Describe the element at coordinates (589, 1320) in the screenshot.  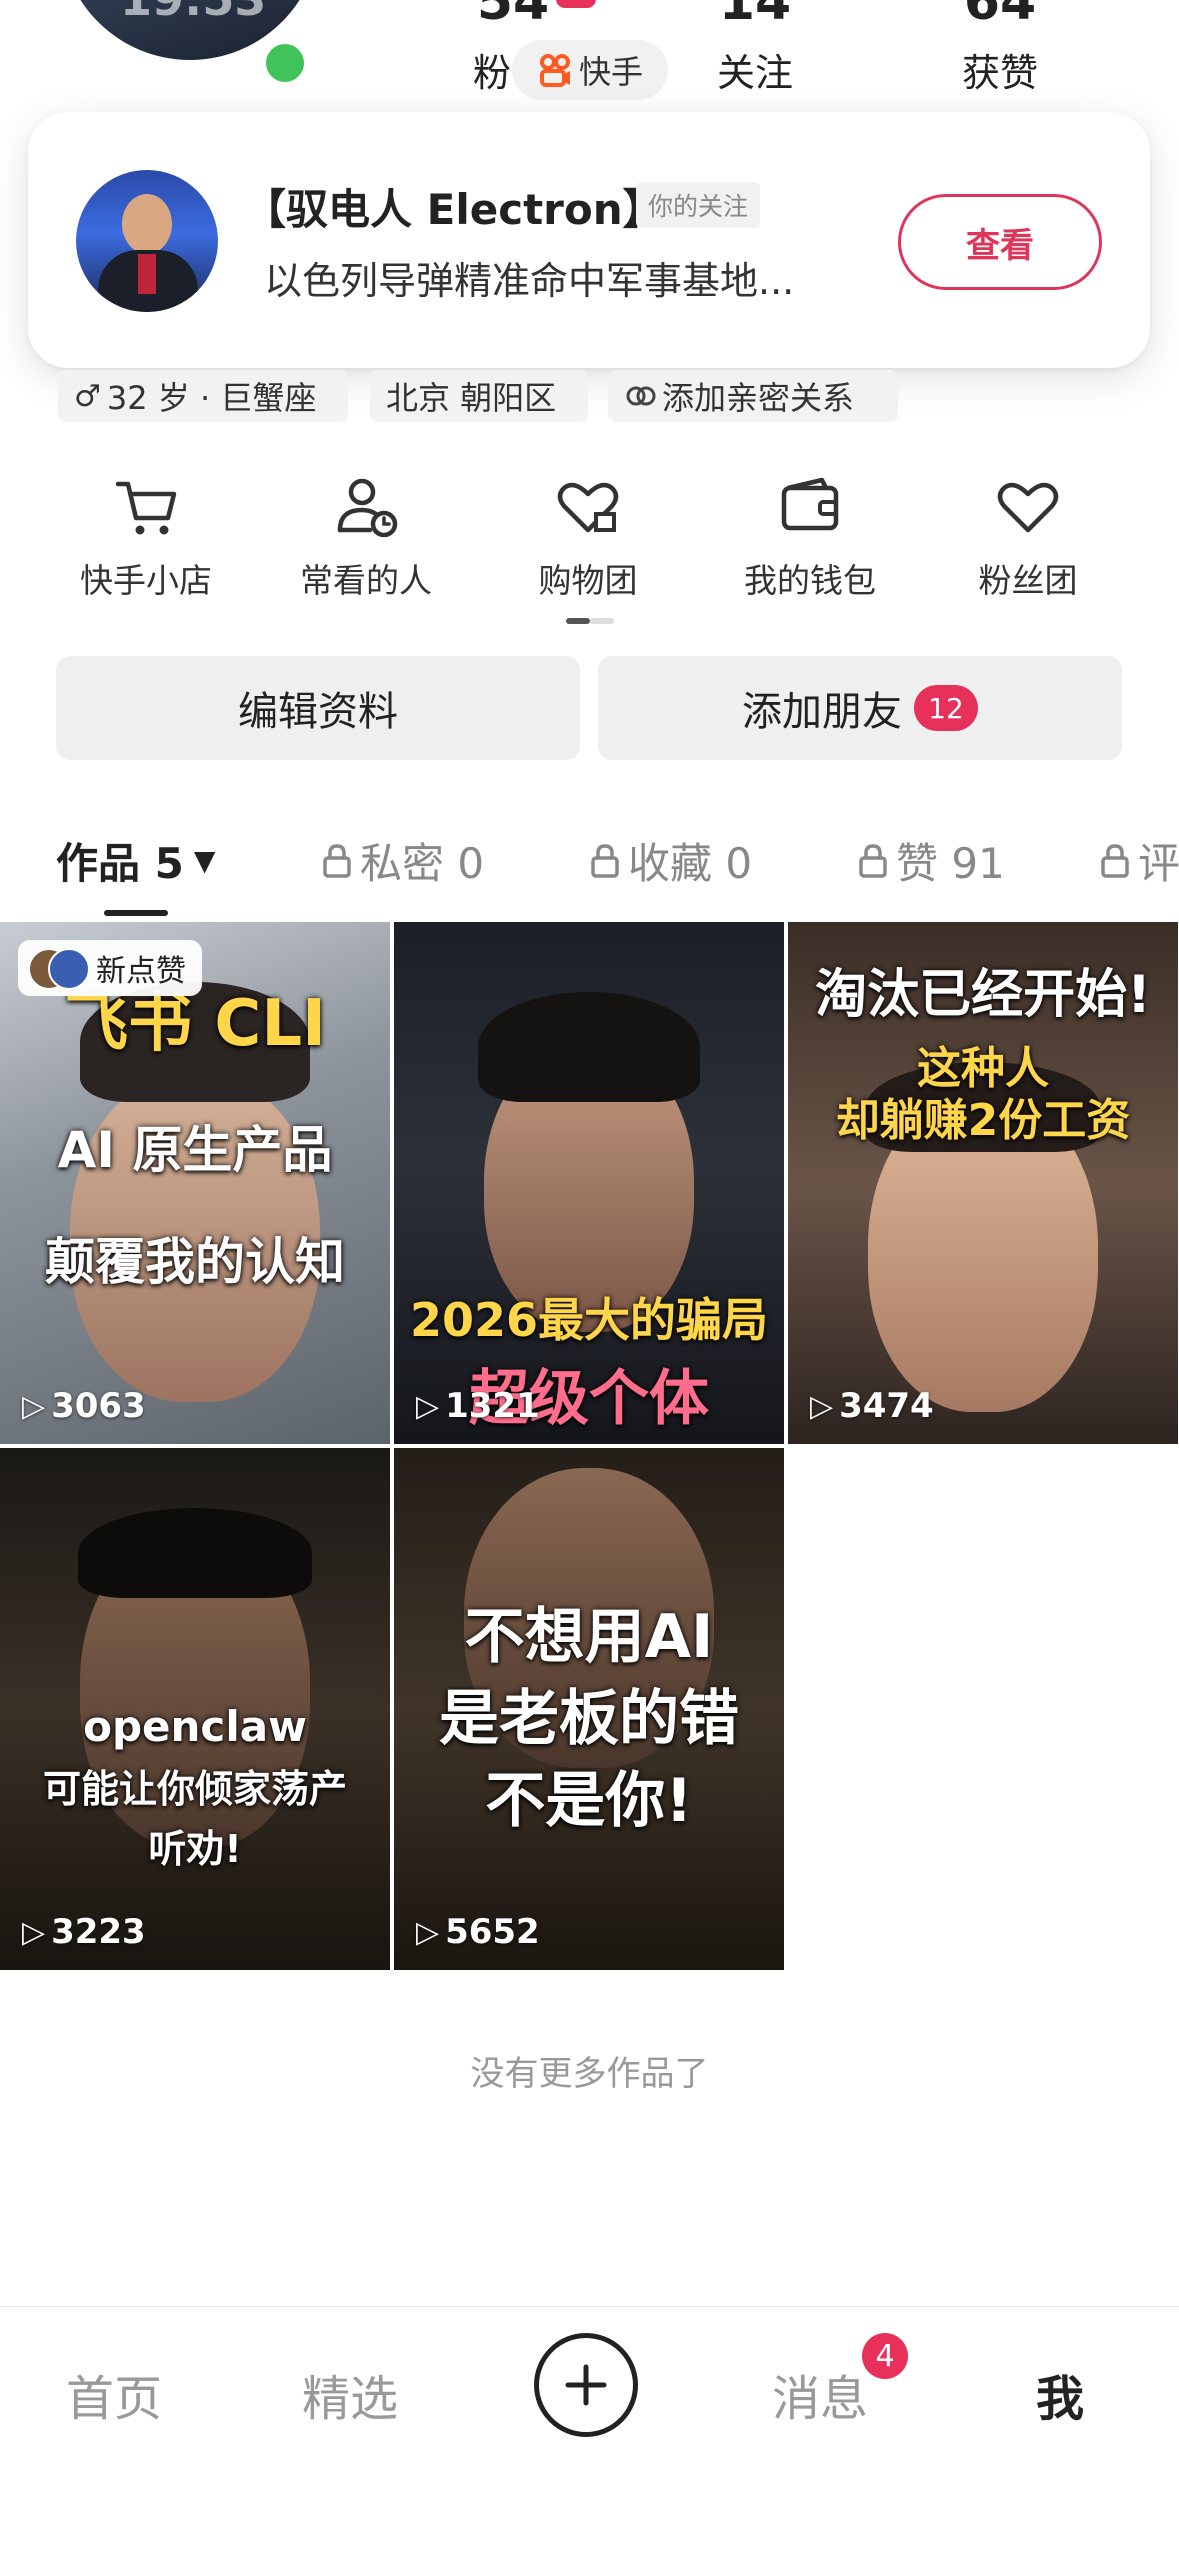
I see `video-caption-line: 2026最大的骗局` at that location.